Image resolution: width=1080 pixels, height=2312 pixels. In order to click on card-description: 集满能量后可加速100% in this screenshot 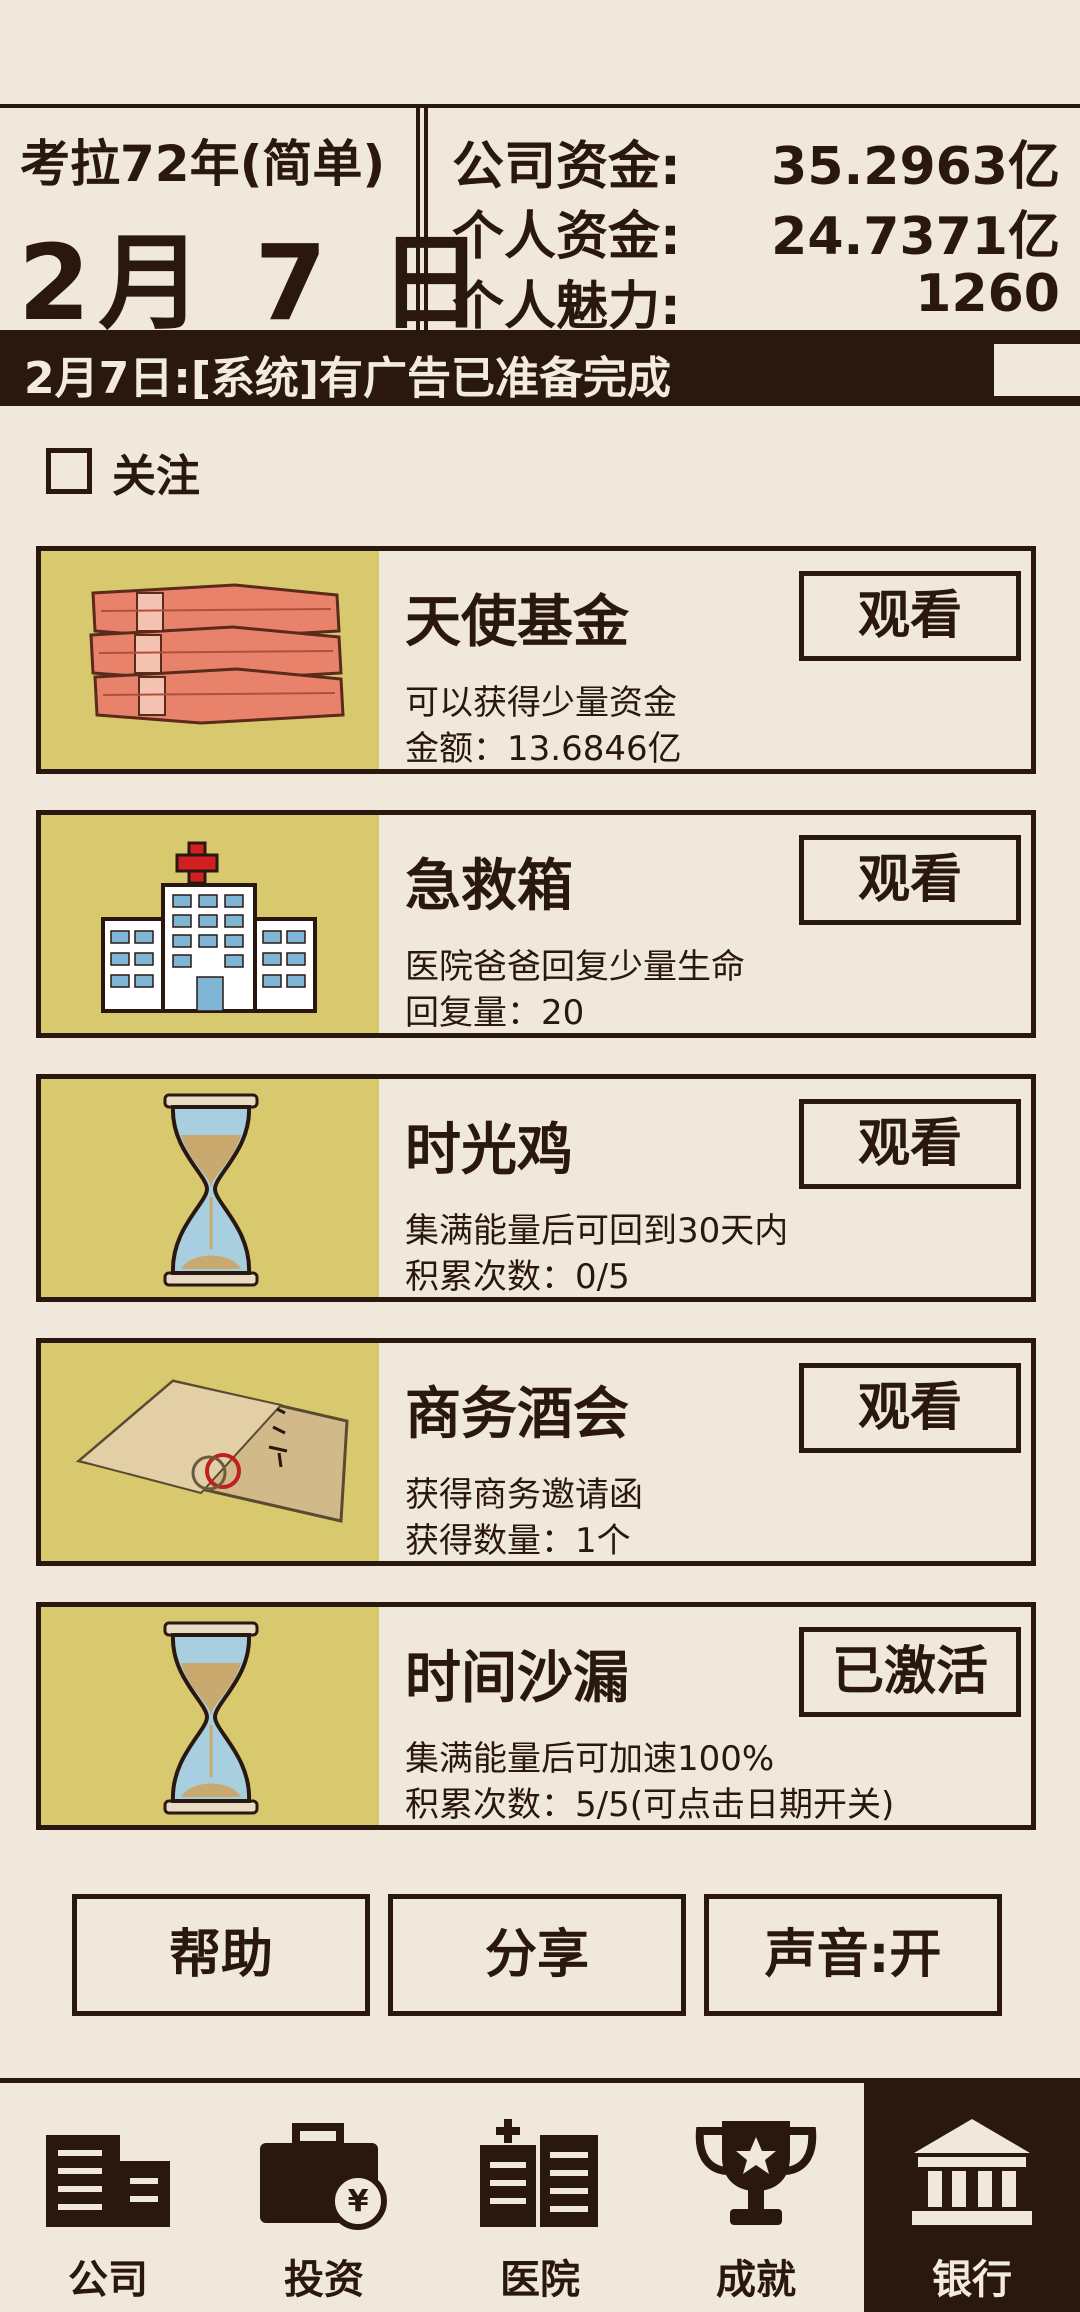, I will do `click(590, 1759)`.